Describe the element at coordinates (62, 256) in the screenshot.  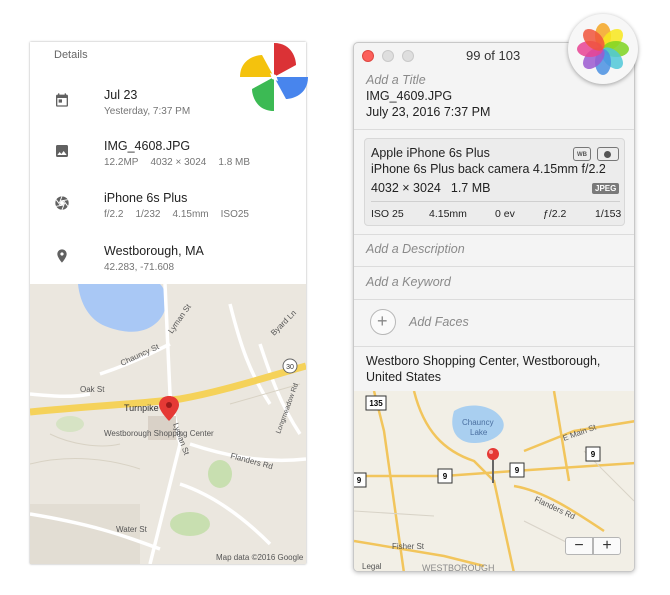
I see `location-pin-icon` at that location.